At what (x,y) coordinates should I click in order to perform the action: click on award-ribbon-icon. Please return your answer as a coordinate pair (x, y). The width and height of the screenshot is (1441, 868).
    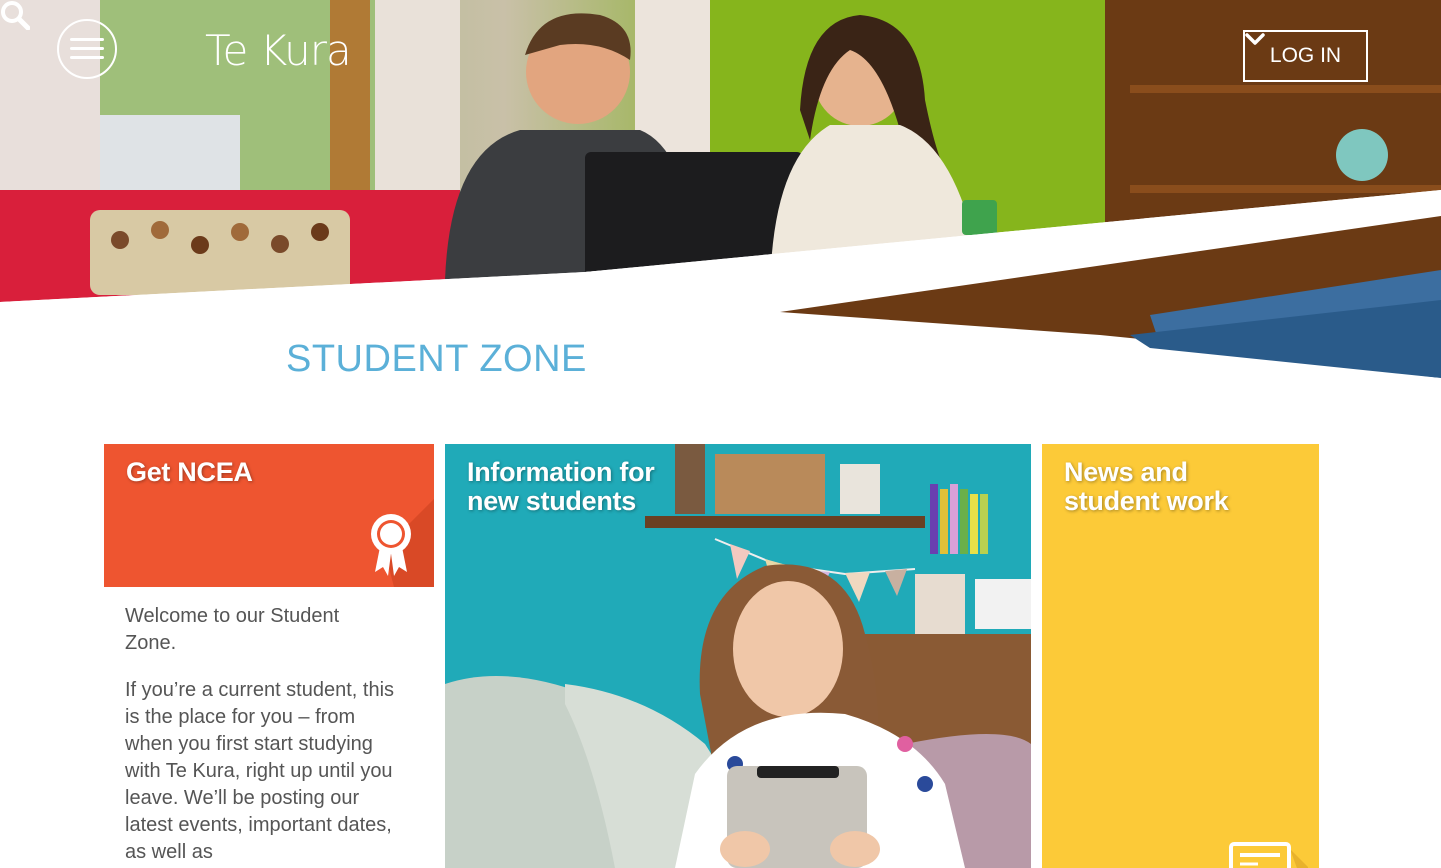
    Looking at the image, I should click on (391, 545).